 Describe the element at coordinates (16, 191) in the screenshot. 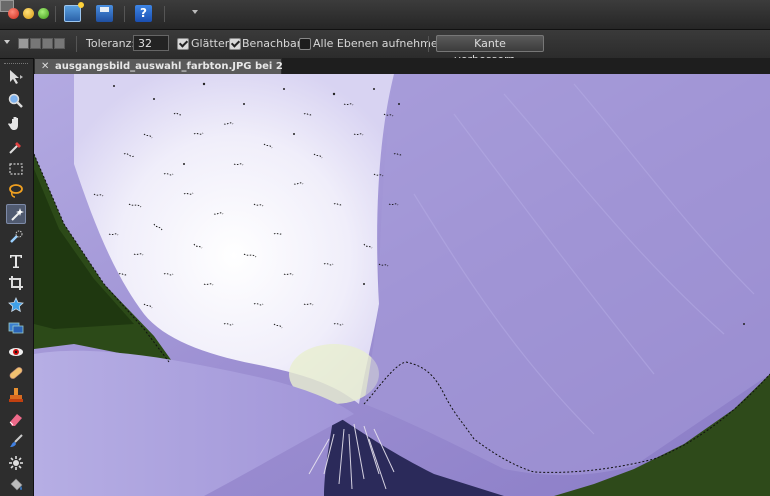

I see `lasso-tool-icon` at that location.